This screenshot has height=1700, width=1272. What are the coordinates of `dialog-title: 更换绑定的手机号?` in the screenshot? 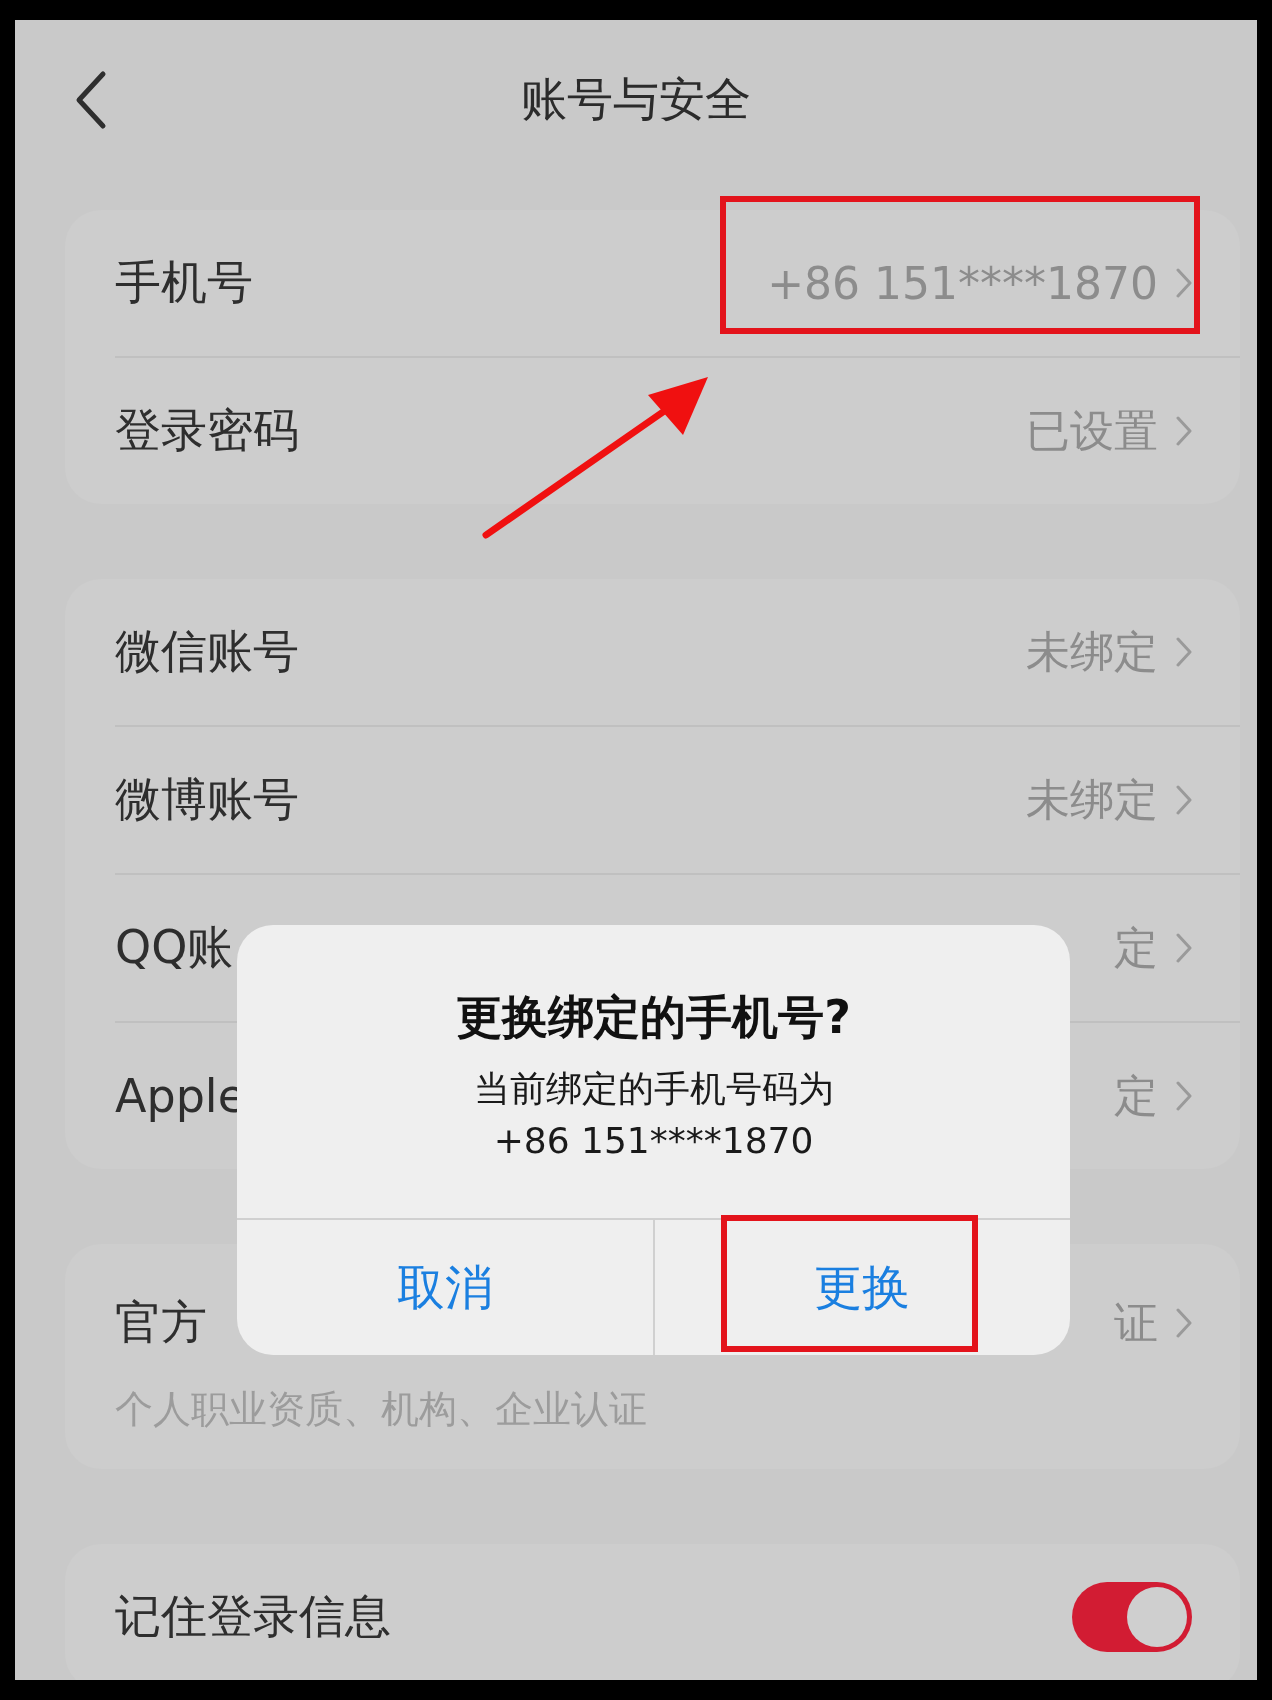 It's located at (653, 1017).